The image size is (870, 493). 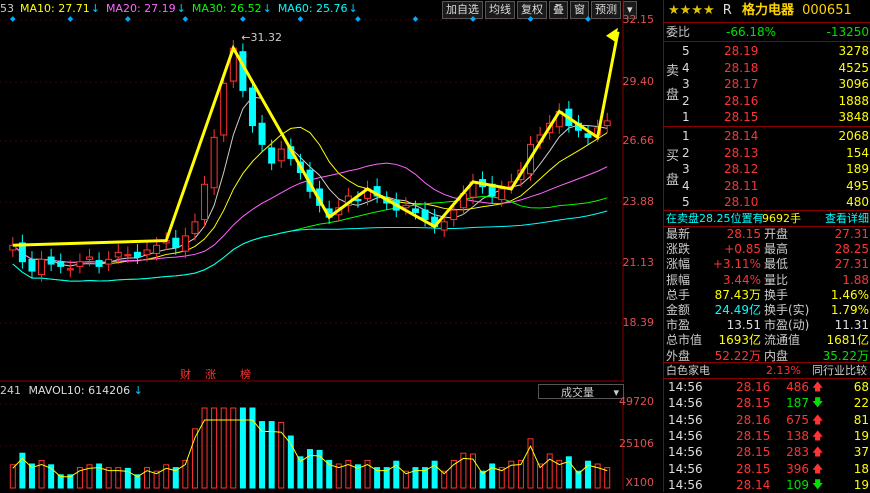 I want to click on trade-volume: 109, so click(x=797, y=484).